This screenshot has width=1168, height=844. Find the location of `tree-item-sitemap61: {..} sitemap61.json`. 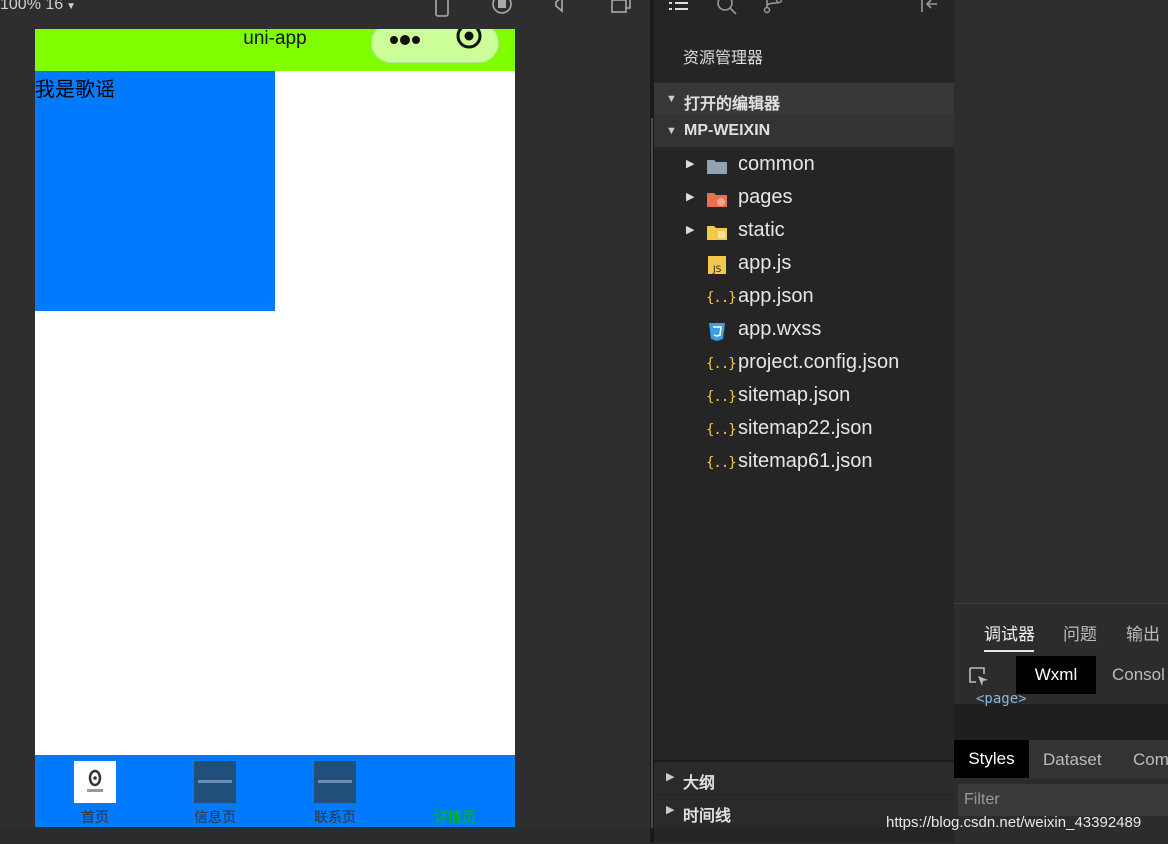

tree-item-sitemap61: {..} sitemap61.json is located at coordinates (804, 462).